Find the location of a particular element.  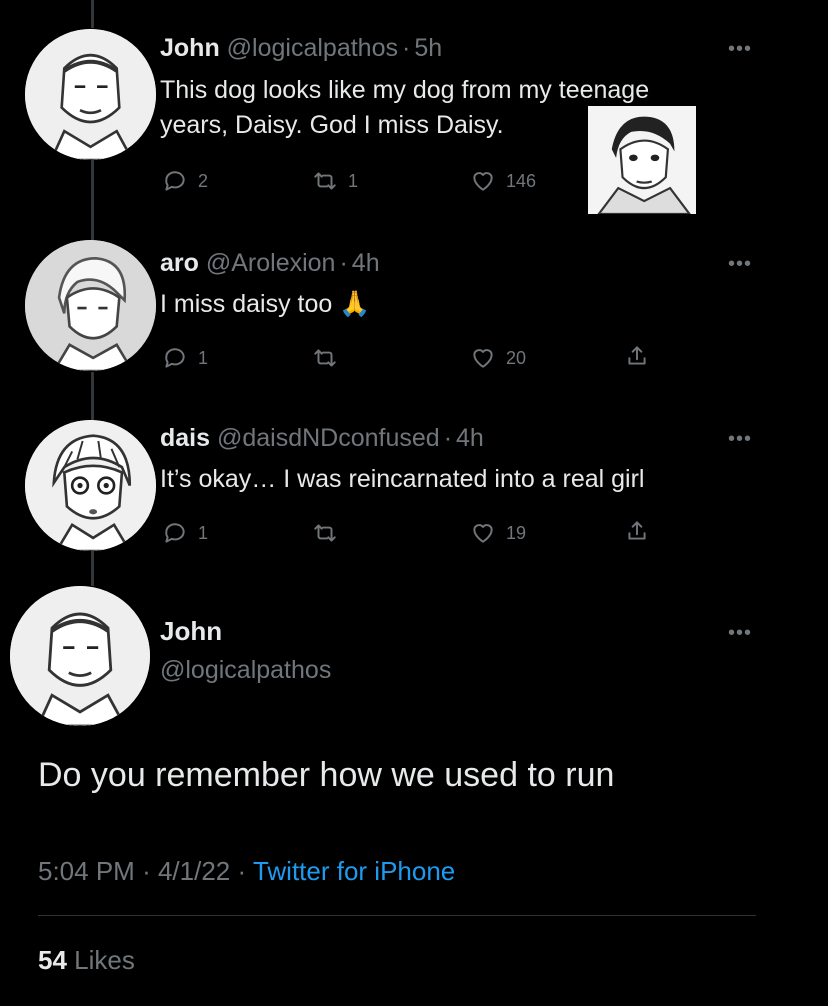

reply-count: 2 is located at coordinates (203, 180).